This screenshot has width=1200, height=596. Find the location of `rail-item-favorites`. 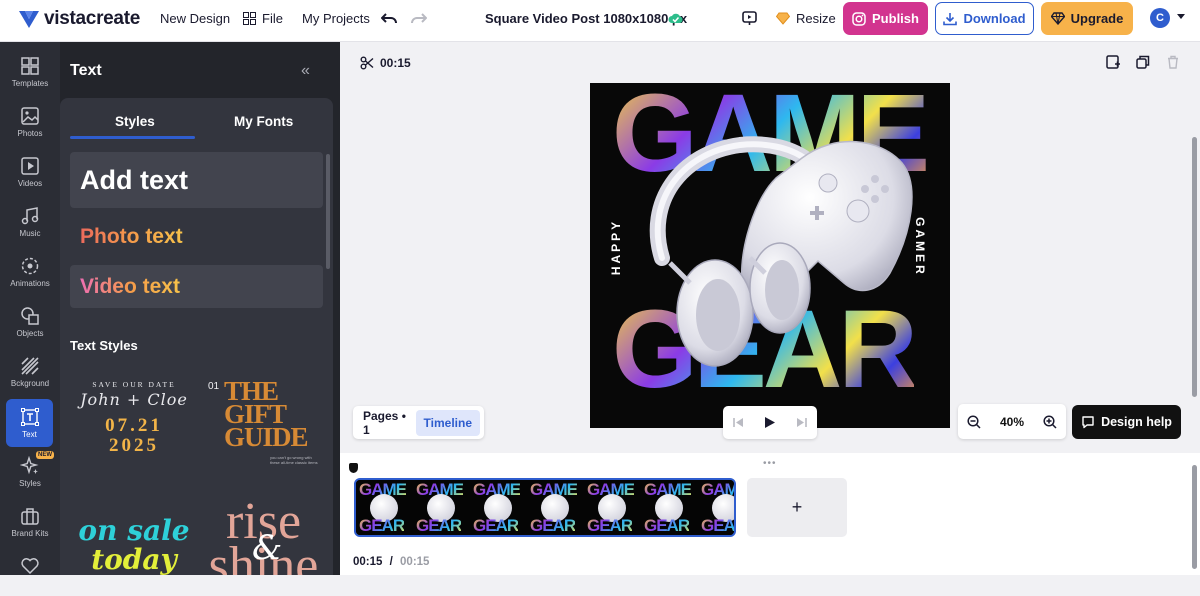

rail-item-favorites is located at coordinates (30, 572).